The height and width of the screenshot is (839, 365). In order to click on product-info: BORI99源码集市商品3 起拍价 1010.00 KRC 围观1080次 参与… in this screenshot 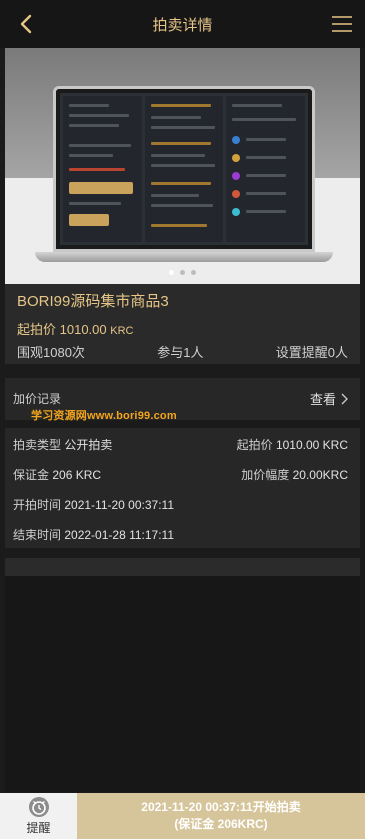, I will do `click(182, 324)`.